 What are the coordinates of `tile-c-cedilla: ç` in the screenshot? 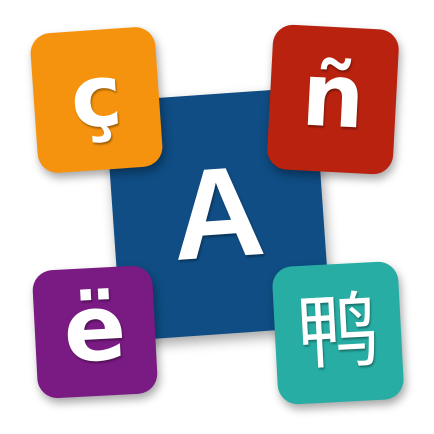 It's located at (96, 100).